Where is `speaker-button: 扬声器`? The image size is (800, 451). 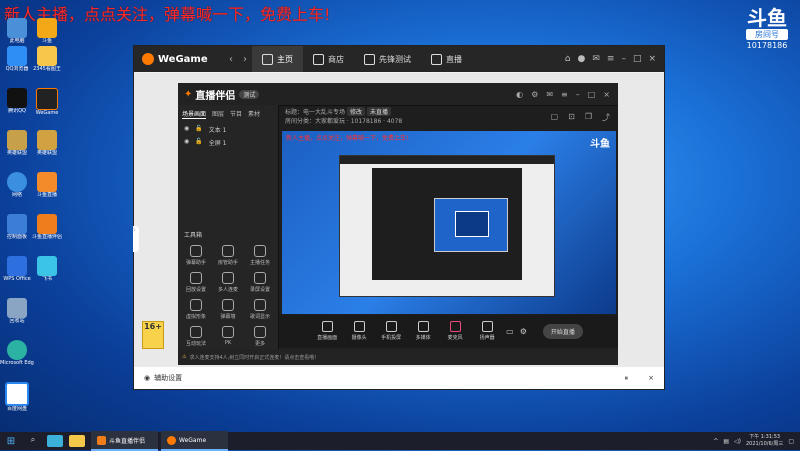 speaker-button: 扬声器 is located at coordinates (487, 331).